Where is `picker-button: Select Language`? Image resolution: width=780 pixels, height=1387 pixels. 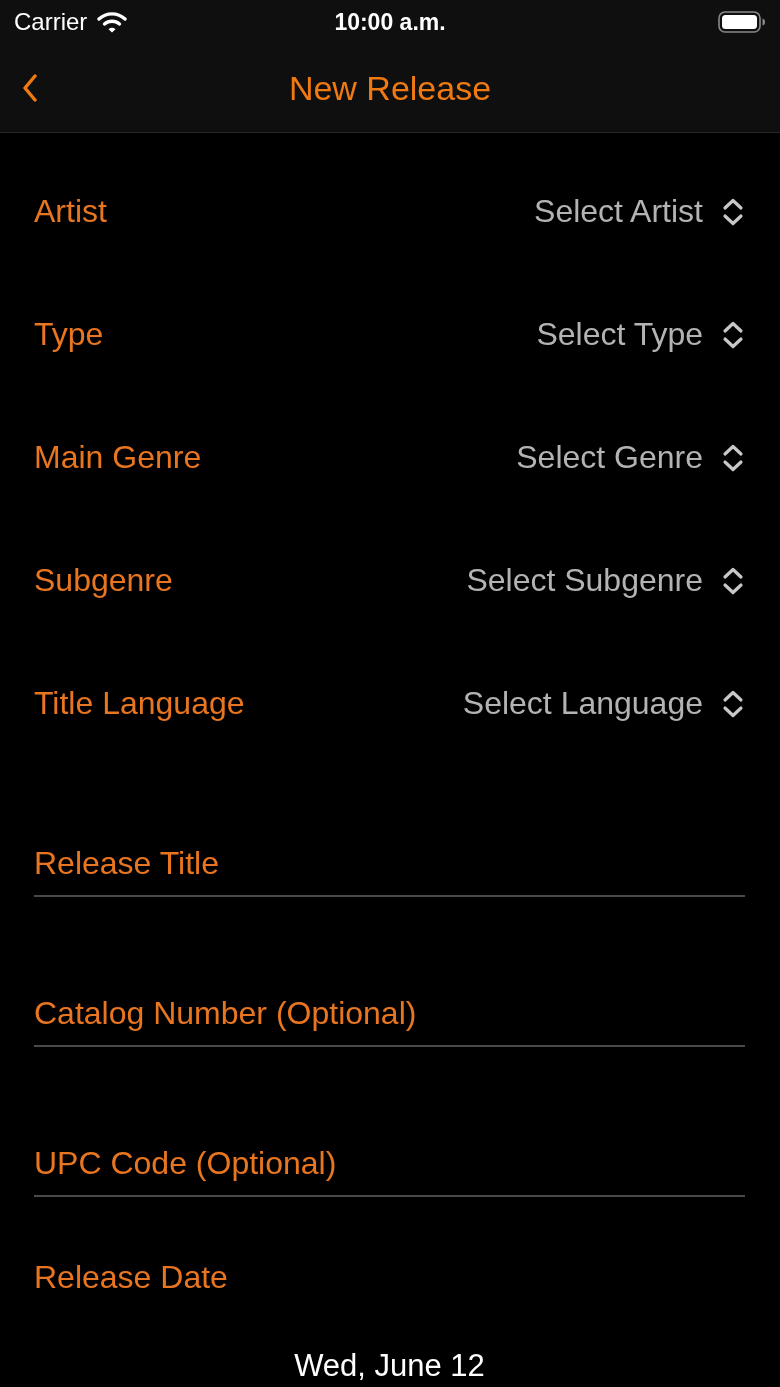 picker-button: Select Language is located at coordinates (603, 703).